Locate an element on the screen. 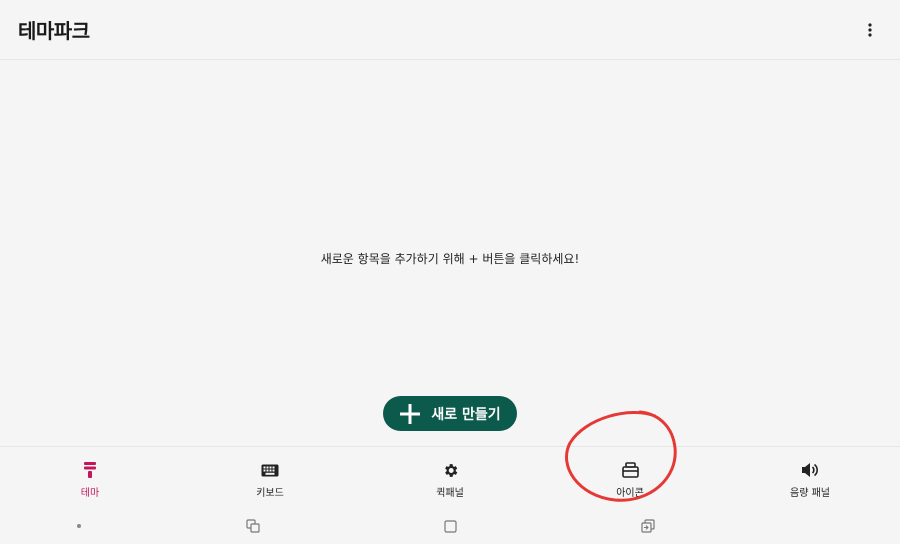  recent-apps-icon is located at coordinates (253, 526).